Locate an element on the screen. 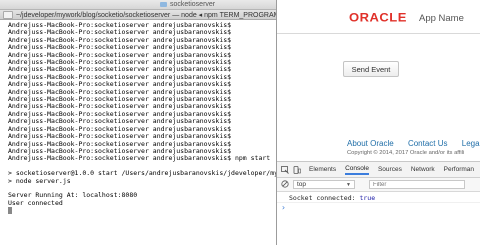 The width and height of the screenshot is (480, 246). console-row-divider is located at coordinates (378, 202).